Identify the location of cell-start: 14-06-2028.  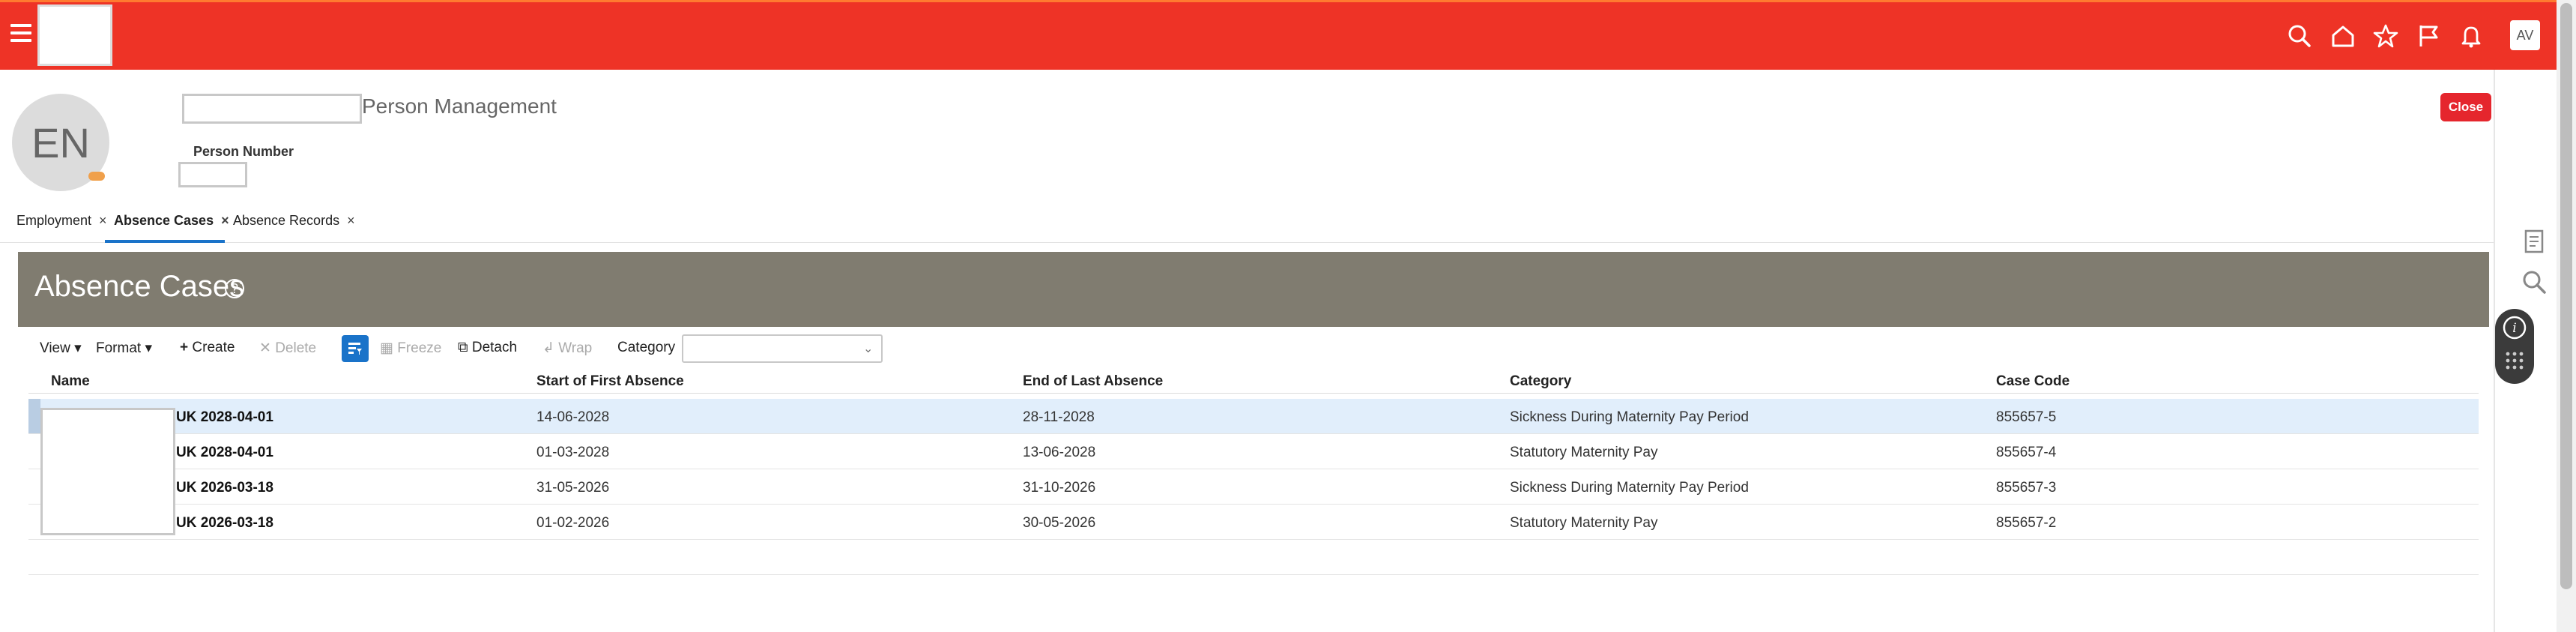
(573, 417).